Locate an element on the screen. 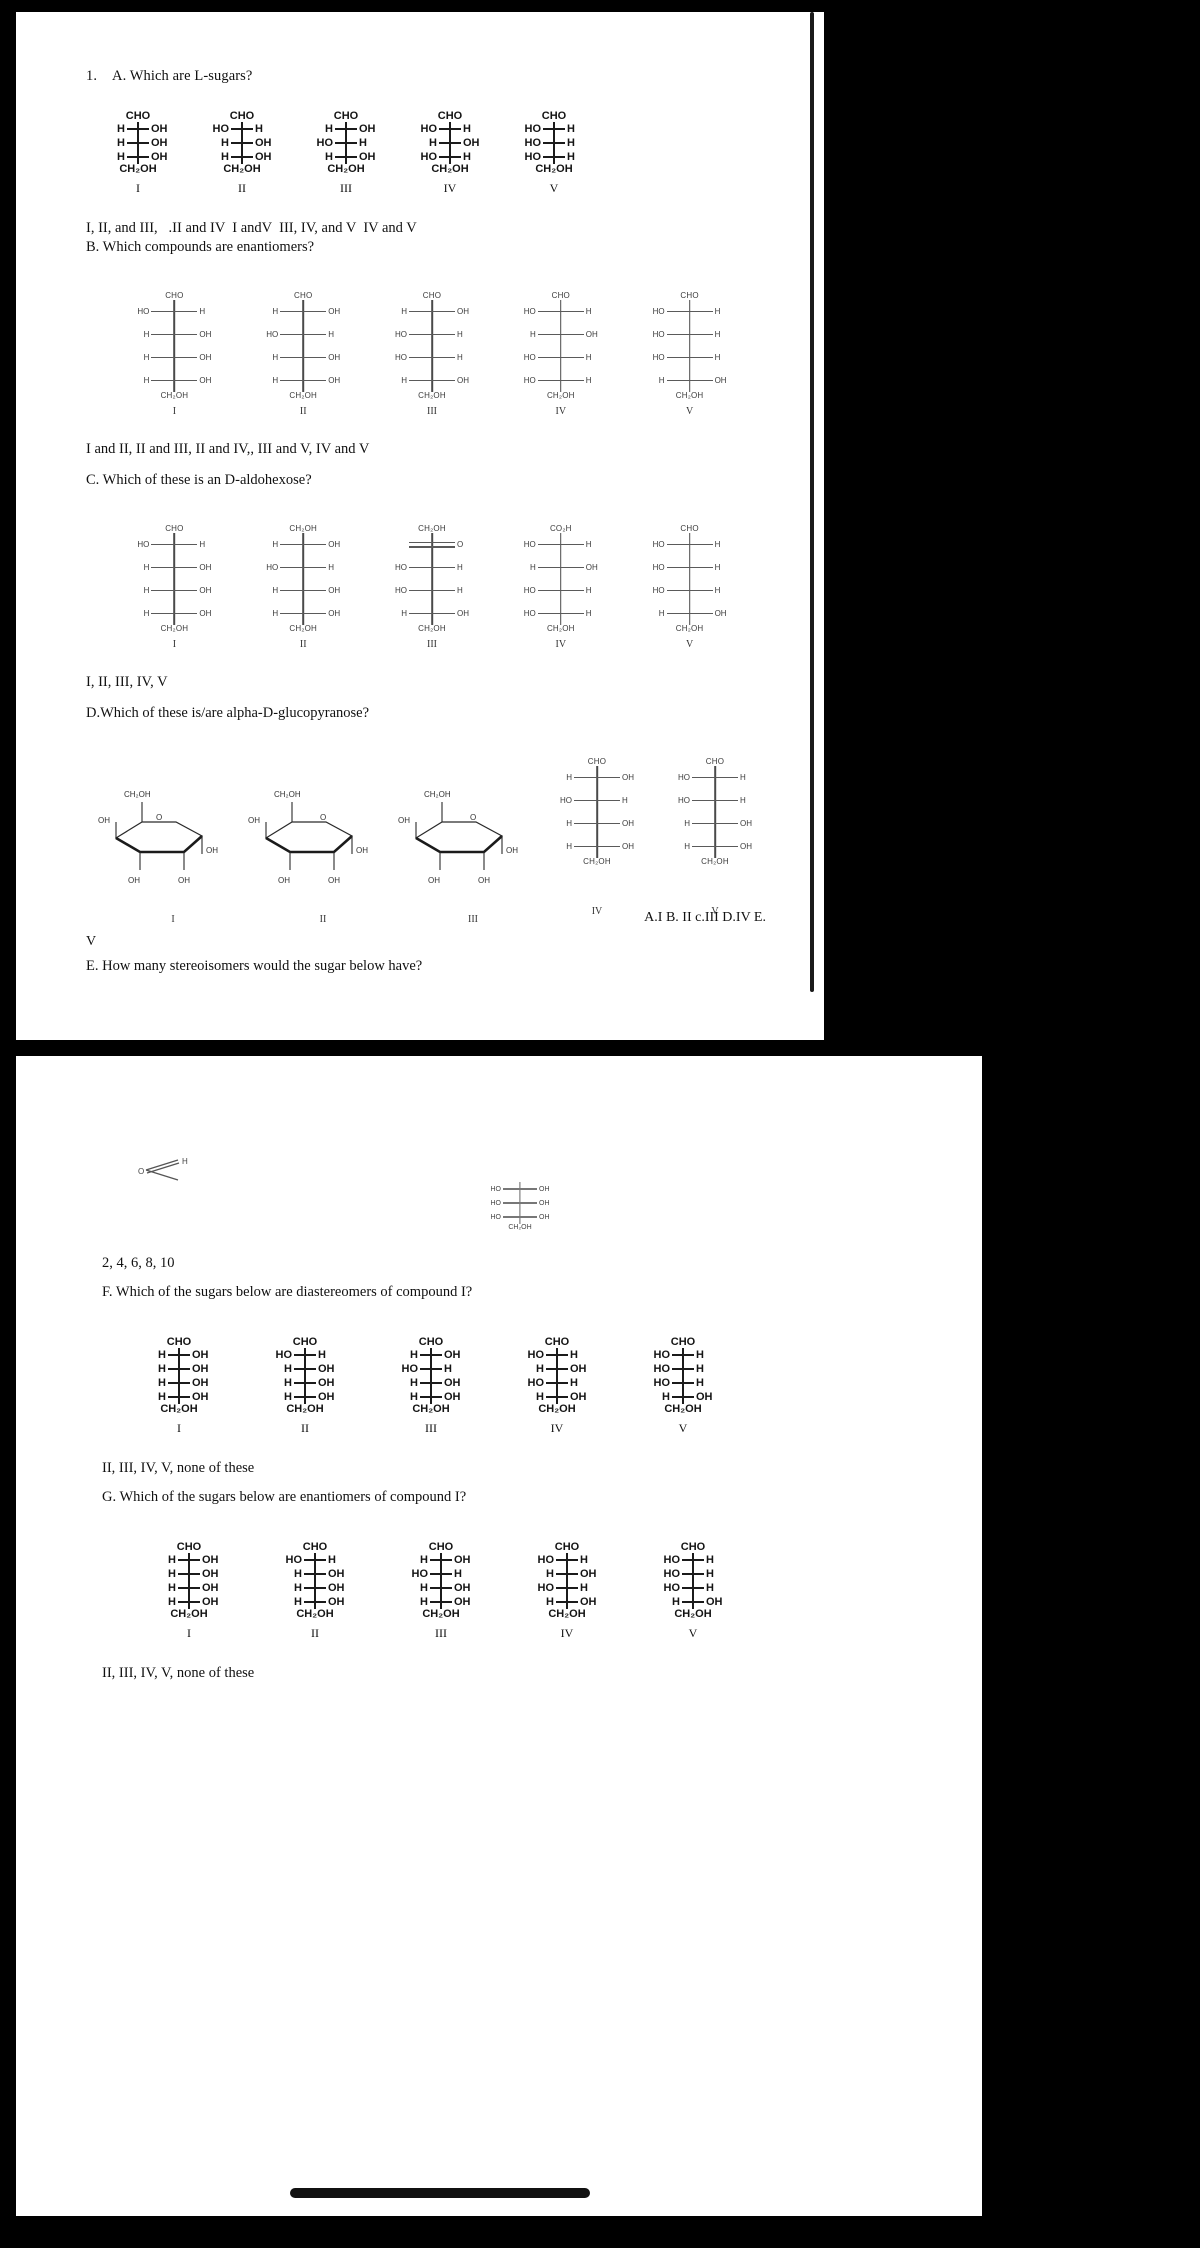 This screenshot has height=2248, width=1200. ring-labels: I II III is located at coordinates (323, 916).